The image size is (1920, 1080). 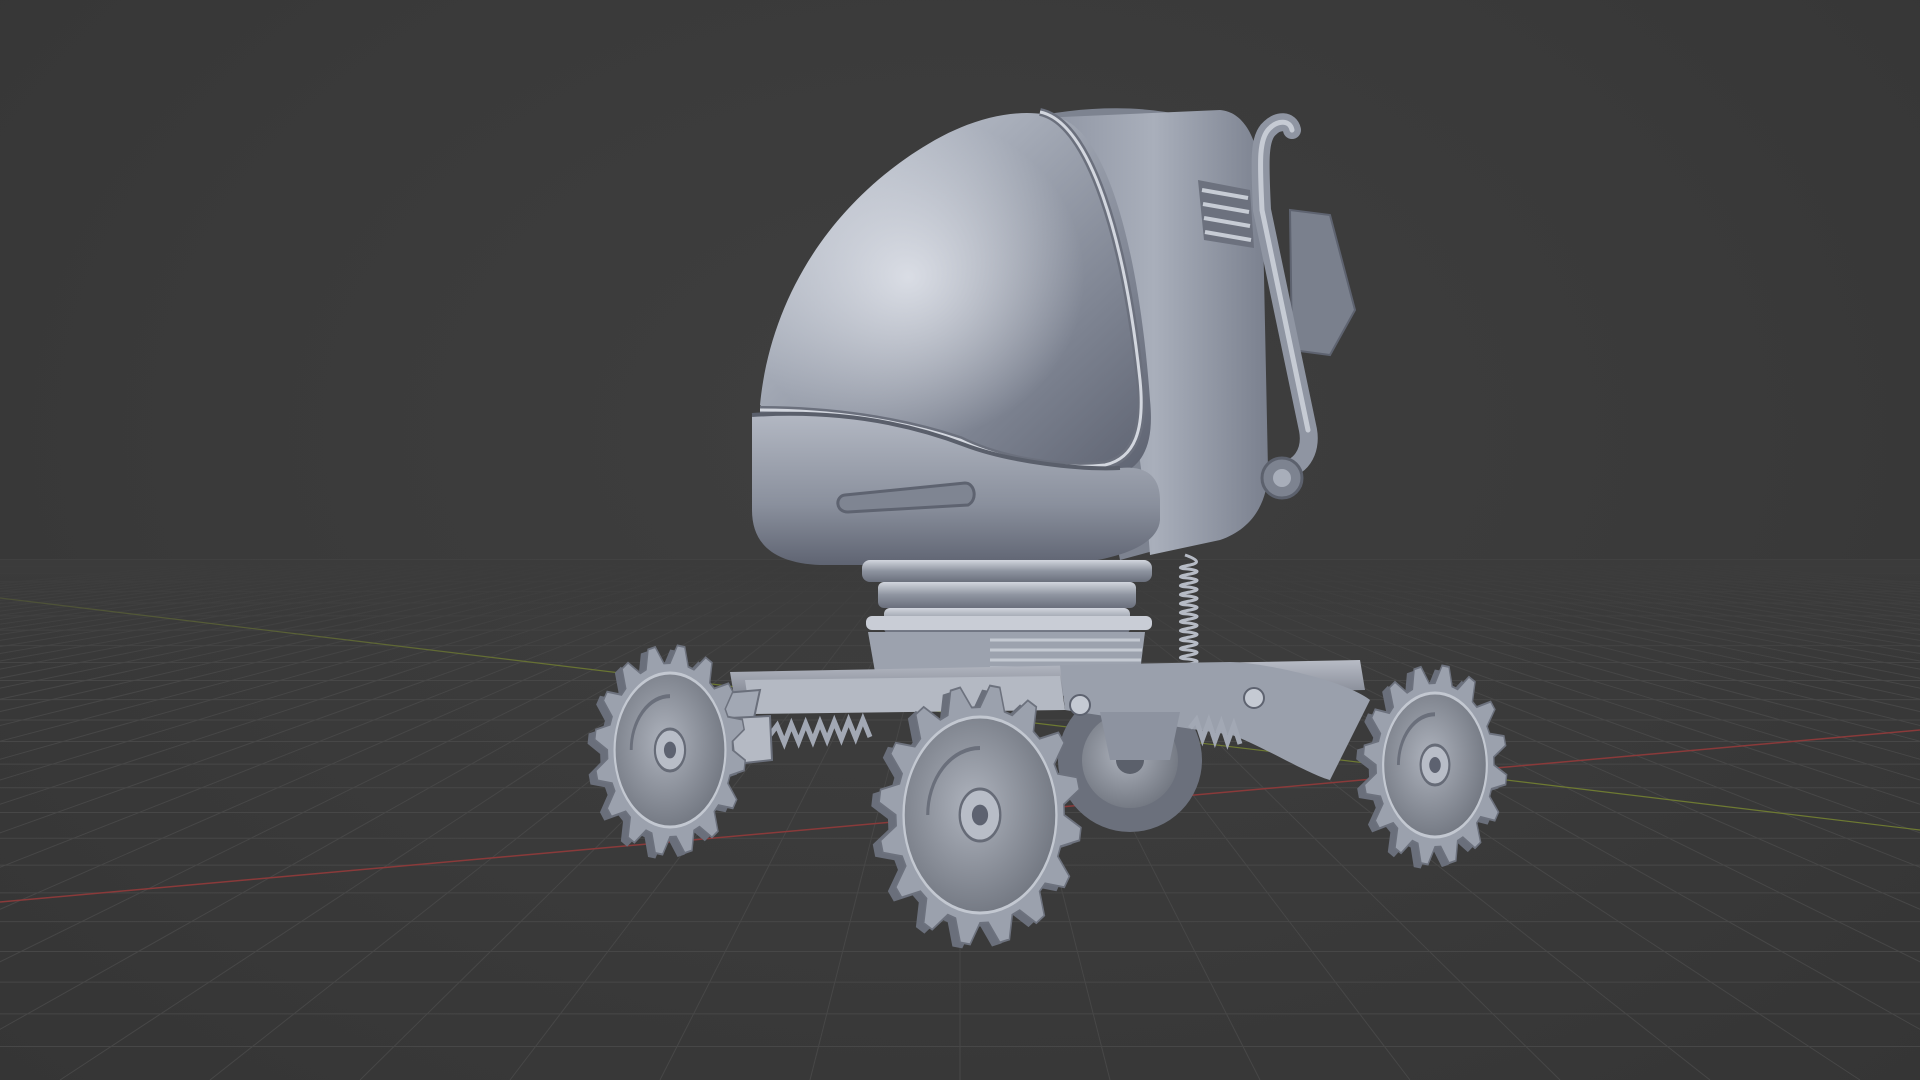 What do you see at coordinates (1226, 214) in the screenshot?
I see `vent-grille` at bounding box center [1226, 214].